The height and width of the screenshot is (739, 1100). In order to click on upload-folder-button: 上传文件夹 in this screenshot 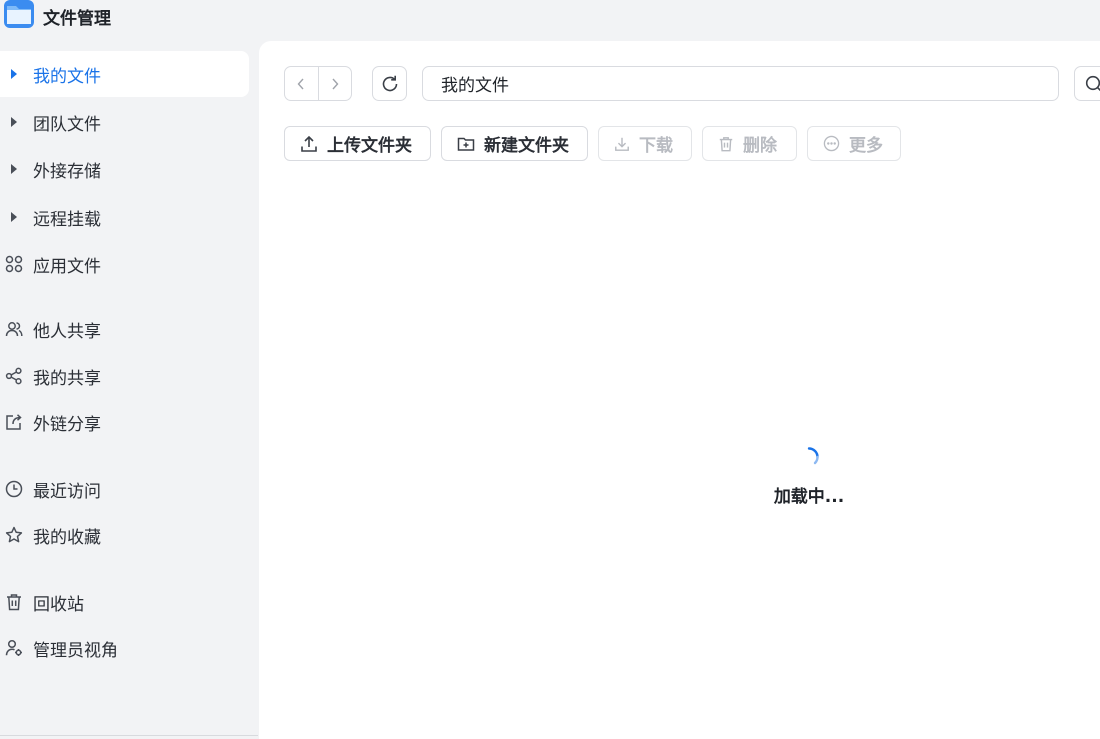, I will do `click(357, 143)`.